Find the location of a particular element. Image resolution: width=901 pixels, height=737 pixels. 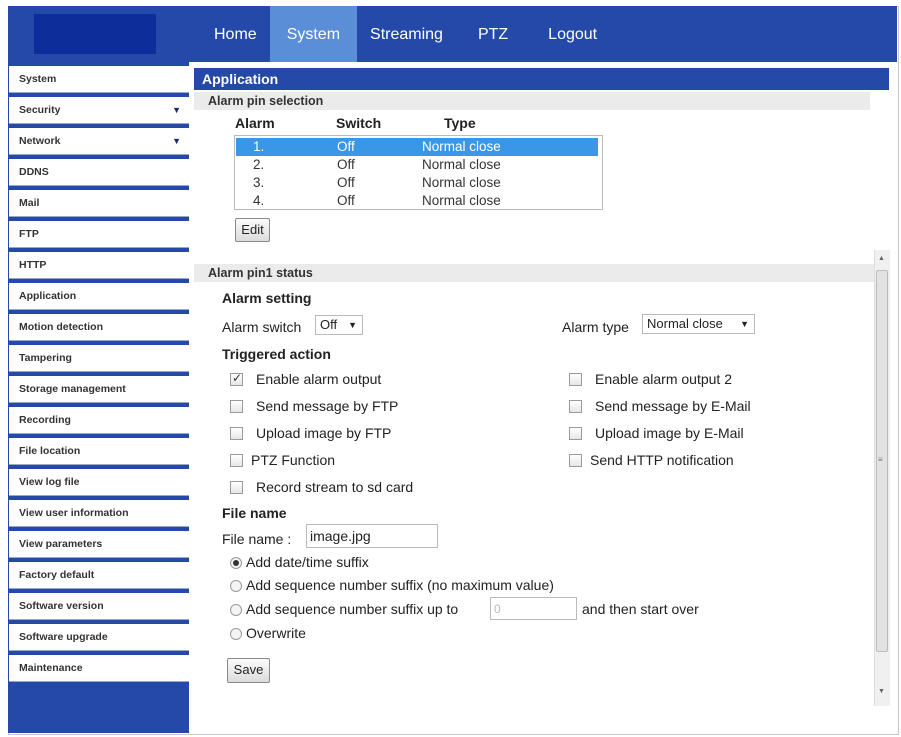

alarm-type-select: Normal close ▼ is located at coordinates (698, 324).